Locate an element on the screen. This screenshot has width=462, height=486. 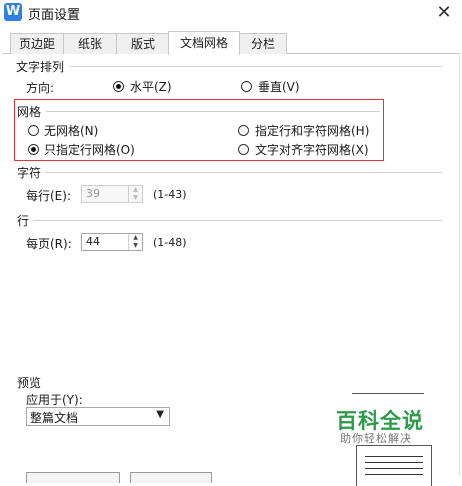
apply-to-value: 整篇文档 is located at coordinates (54, 418).